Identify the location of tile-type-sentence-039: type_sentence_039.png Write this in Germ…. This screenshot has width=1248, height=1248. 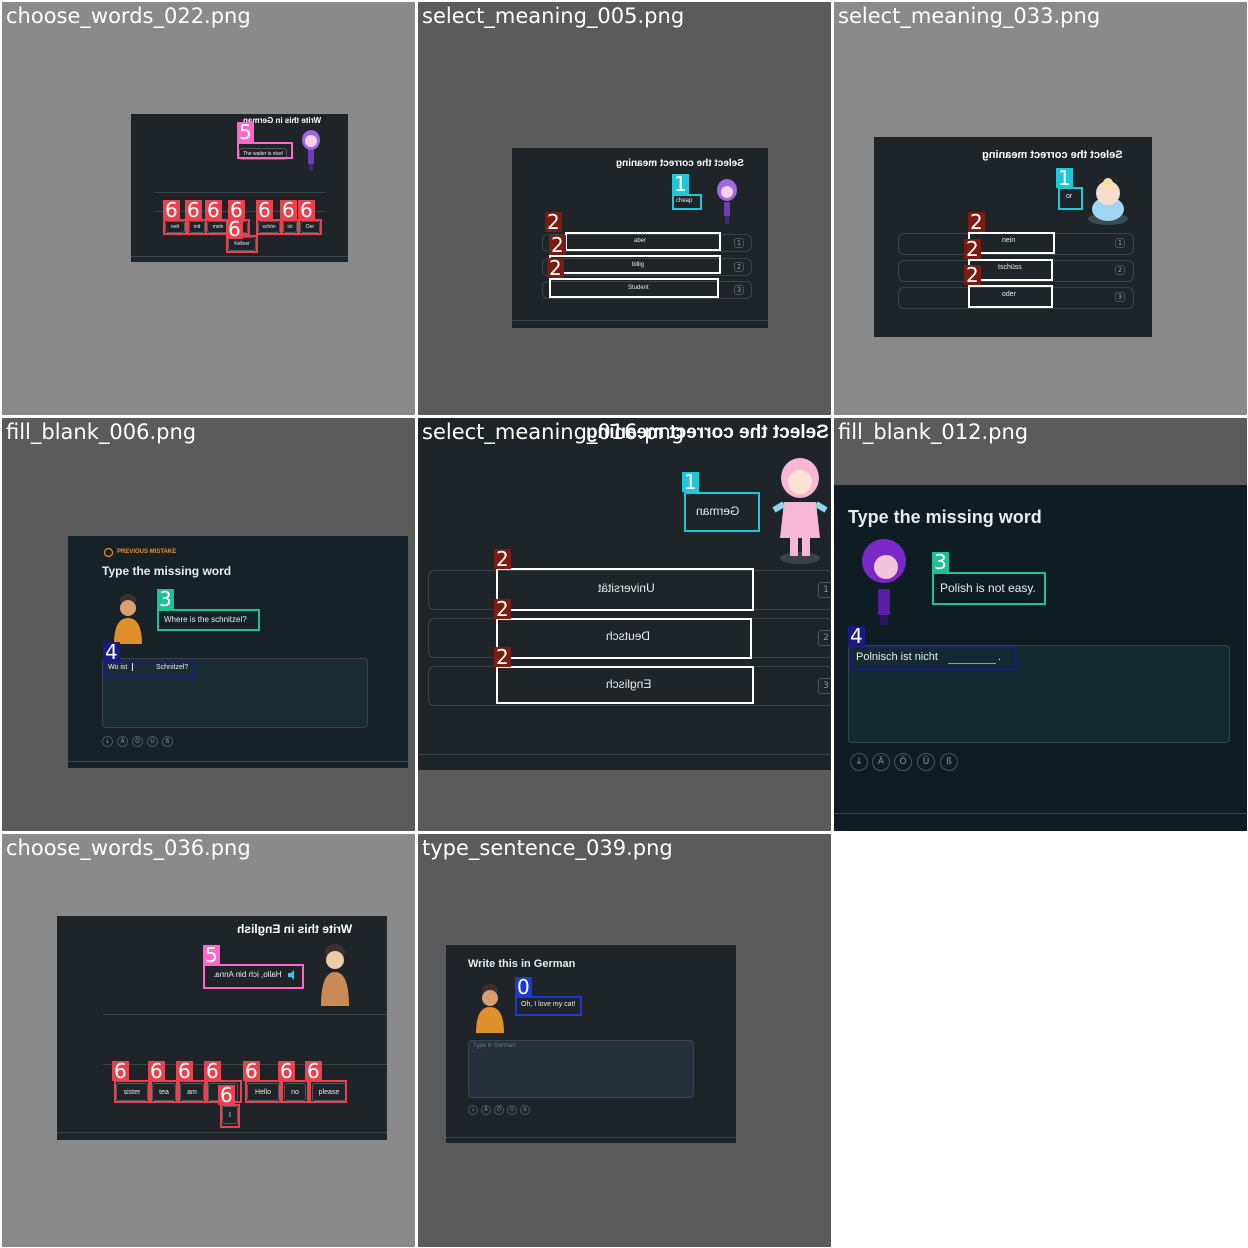
(624, 1040).